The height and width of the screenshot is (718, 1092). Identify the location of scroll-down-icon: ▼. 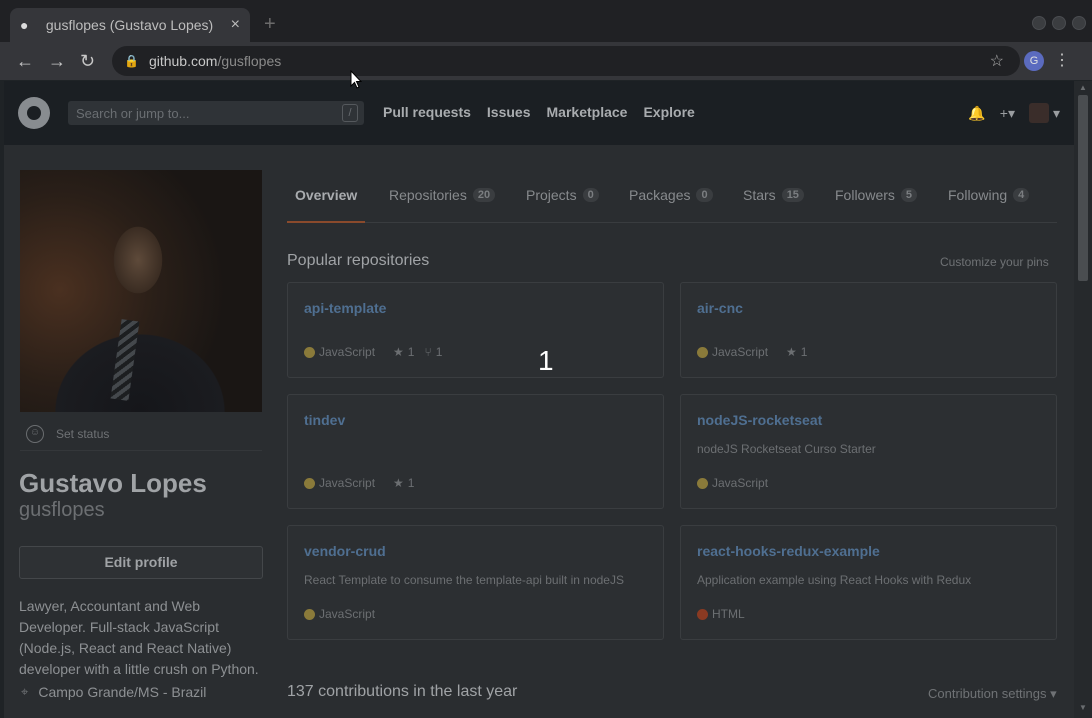
(1083, 707).